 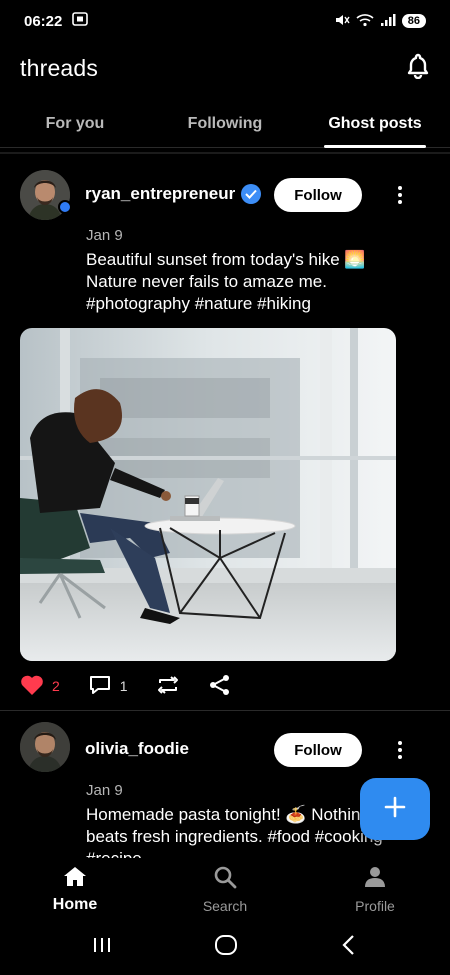 What do you see at coordinates (102, 947) in the screenshot?
I see `recent-apps-icon` at bounding box center [102, 947].